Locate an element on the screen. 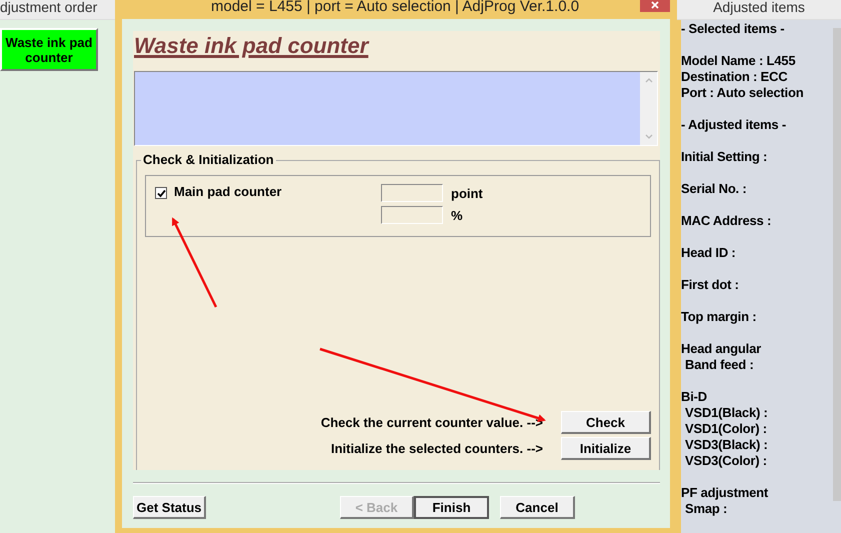  close-button is located at coordinates (655, 6).